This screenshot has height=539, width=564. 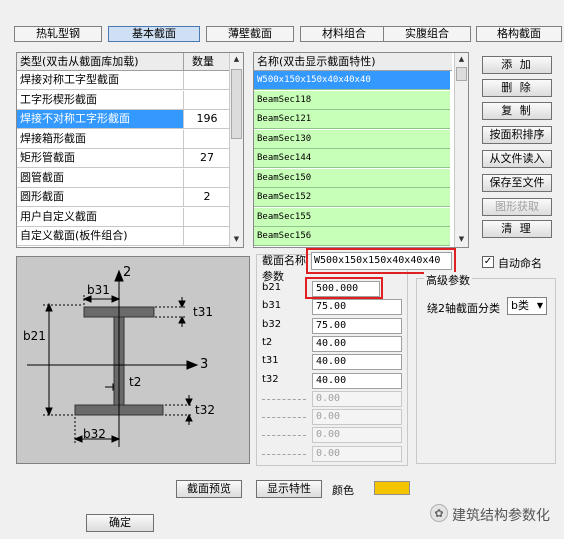 What do you see at coordinates (520, 305) in the screenshot?
I see `axis-class-value: b类` at bounding box center [520, 305].